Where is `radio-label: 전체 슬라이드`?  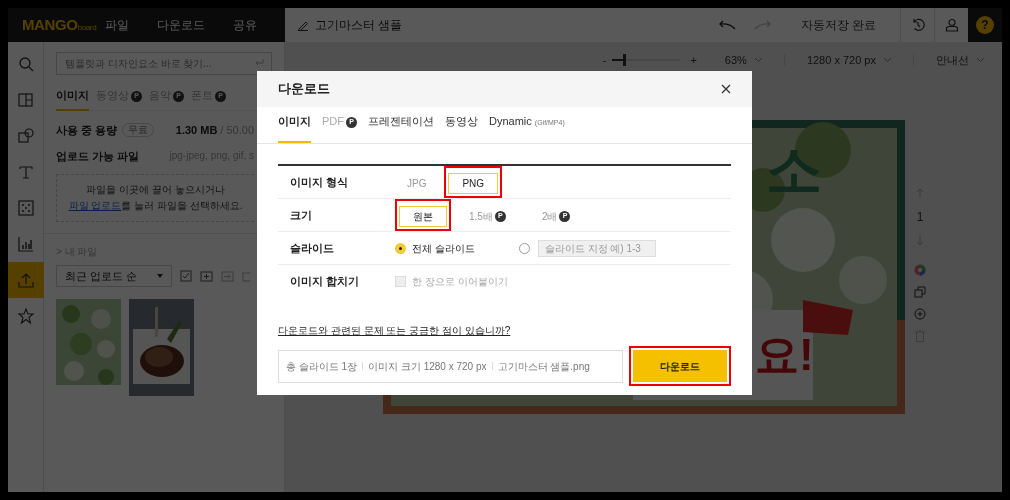
radio-label: 전체 슬라이드 is located at coordinates (443, 248).